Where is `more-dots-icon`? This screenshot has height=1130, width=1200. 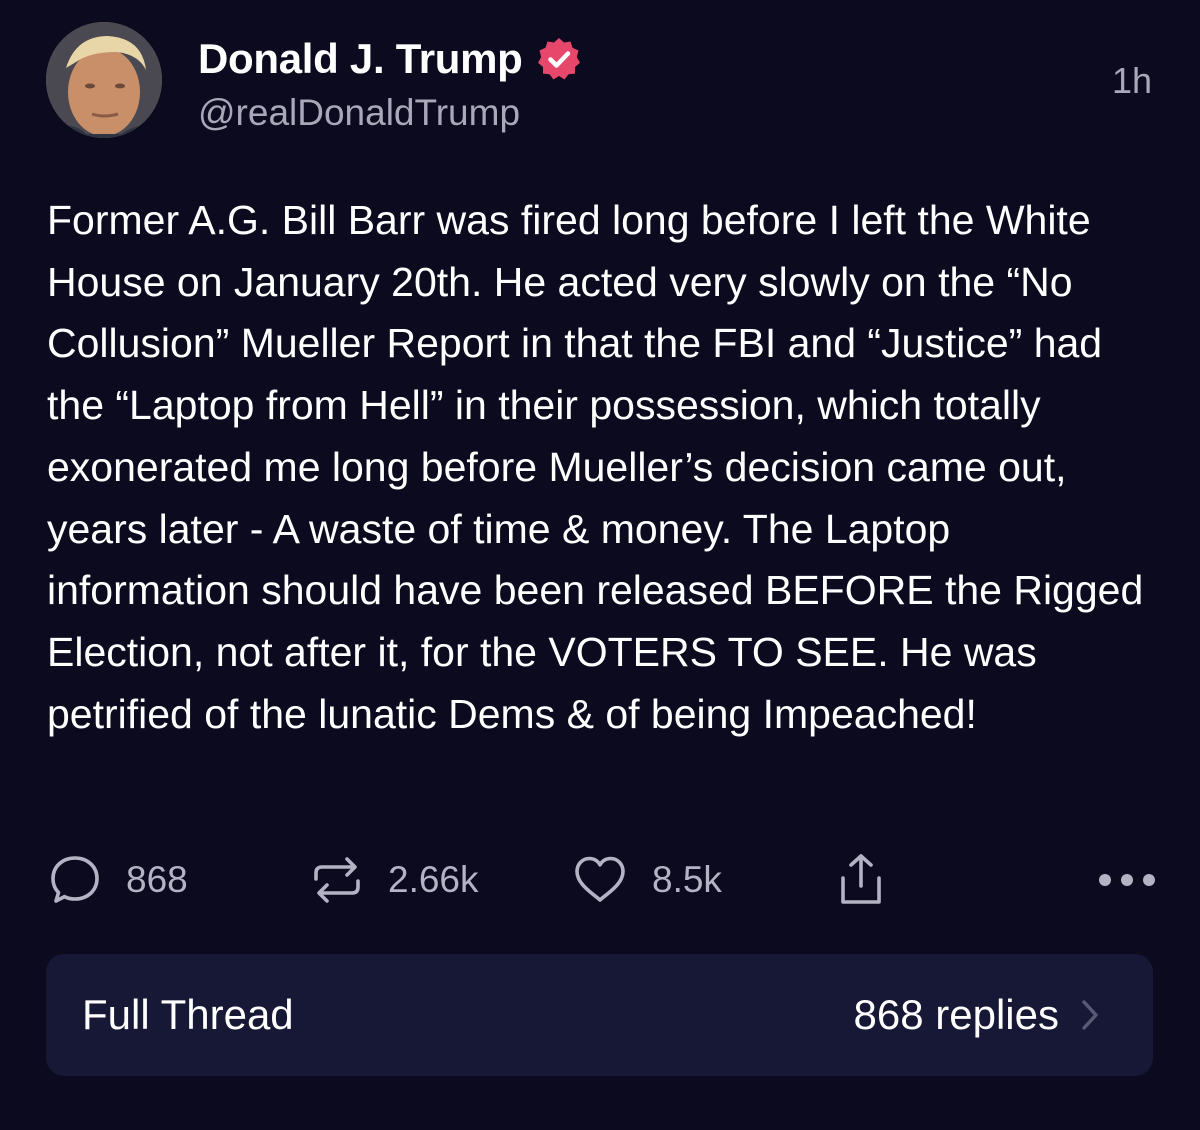
more-dots-icon is located at coordinates (1127, 880).